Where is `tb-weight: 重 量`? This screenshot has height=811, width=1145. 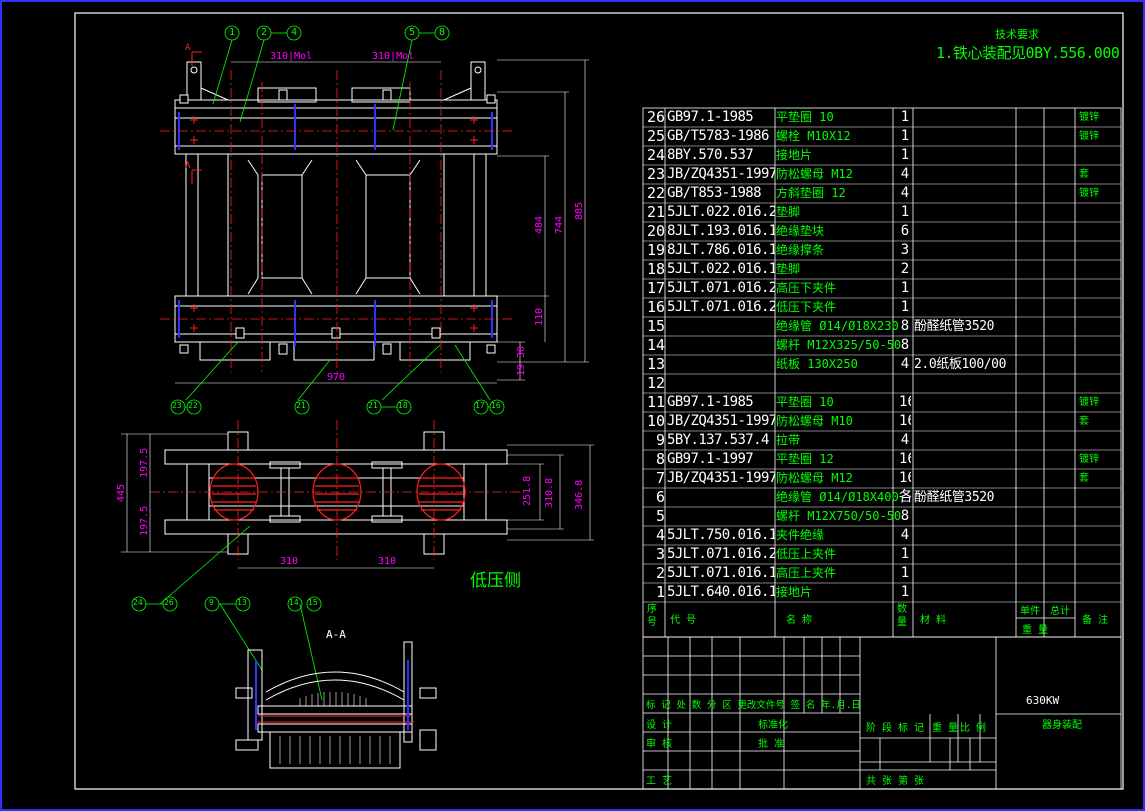 tb-weight: 重 量 is located at coordinates (945, 728).